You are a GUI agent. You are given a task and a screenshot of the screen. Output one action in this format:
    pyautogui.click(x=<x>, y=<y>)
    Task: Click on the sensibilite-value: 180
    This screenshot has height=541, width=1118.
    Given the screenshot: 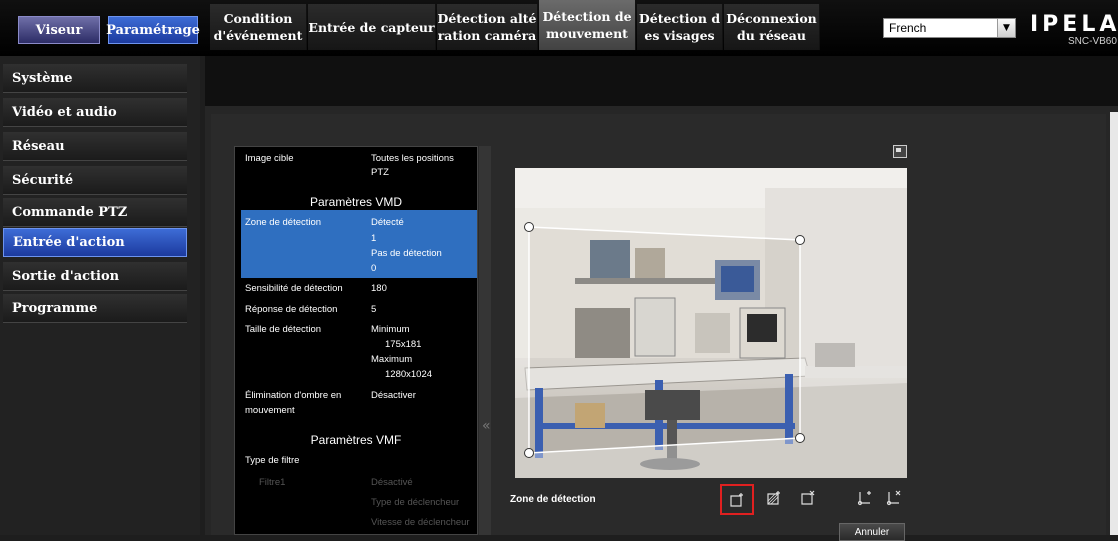 What is the action you would take?
    pyautogui.click(x=379, y=288)
    